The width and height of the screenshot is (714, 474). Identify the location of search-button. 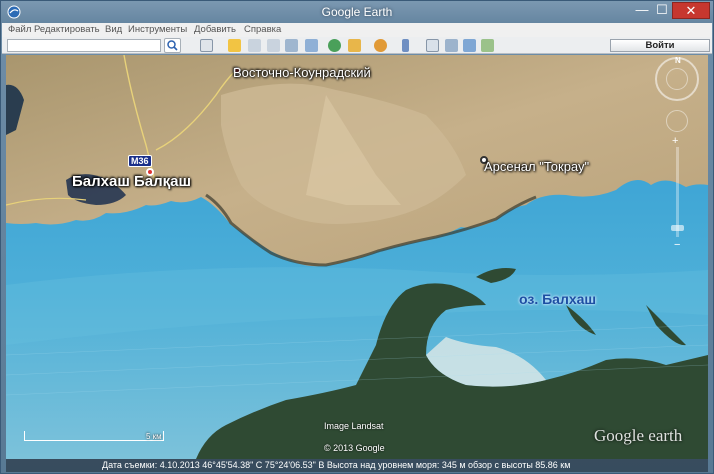
(172, 45).